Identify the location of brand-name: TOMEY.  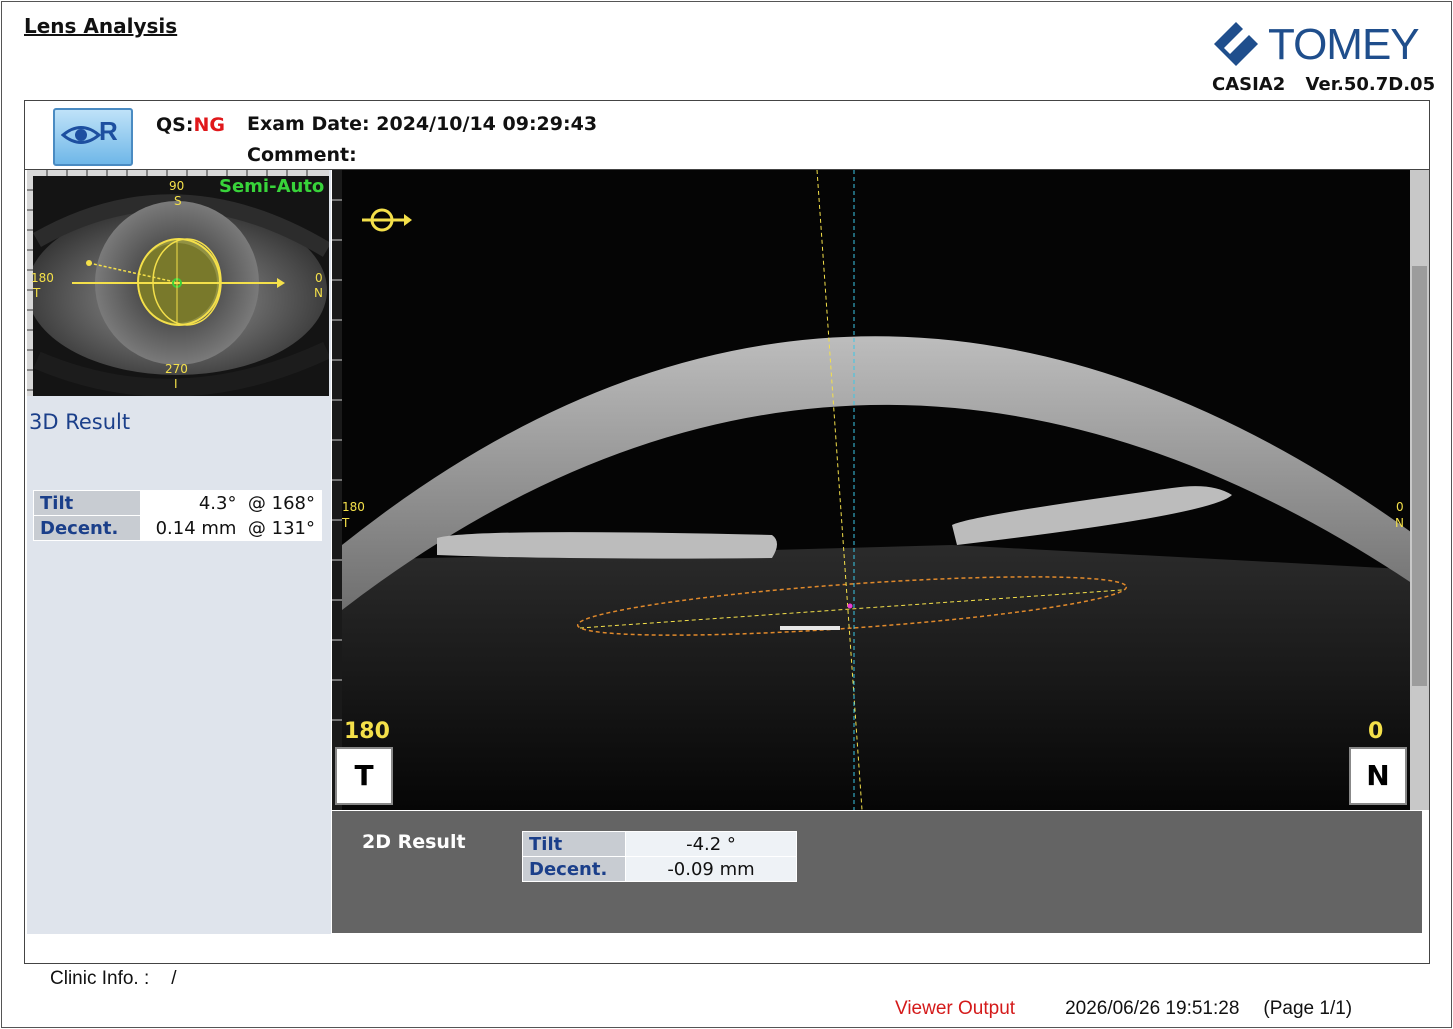
(1344, 44).